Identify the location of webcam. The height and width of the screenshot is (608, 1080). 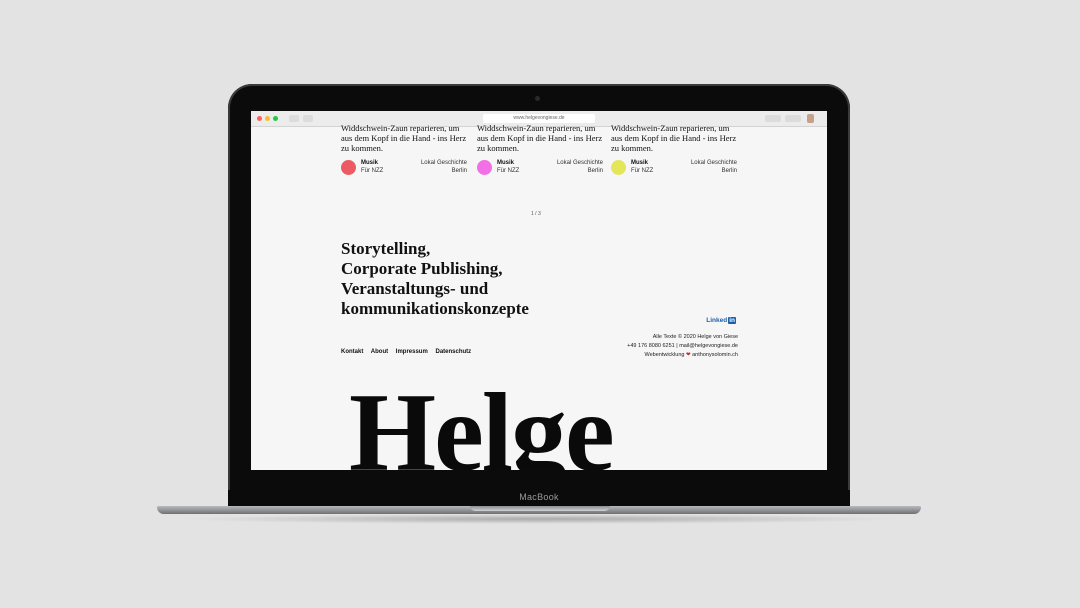
(537, 98).